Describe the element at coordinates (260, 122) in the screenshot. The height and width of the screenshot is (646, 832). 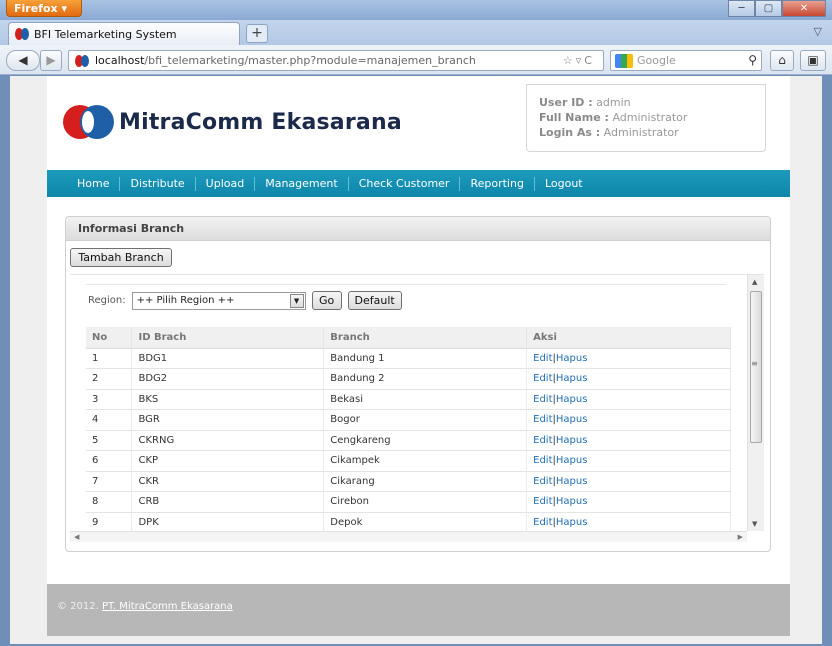
I see `logo-text: MitraComm Ekasarana` at that location.